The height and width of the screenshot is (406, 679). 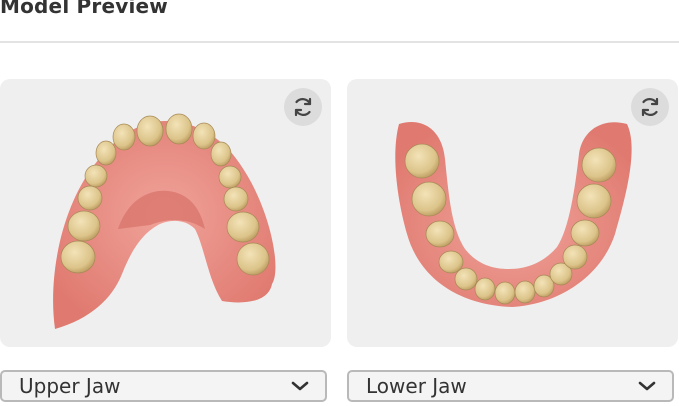 I want to click on lower-jaw-select-value: Lower Jaw, so click(x=416, y=386).